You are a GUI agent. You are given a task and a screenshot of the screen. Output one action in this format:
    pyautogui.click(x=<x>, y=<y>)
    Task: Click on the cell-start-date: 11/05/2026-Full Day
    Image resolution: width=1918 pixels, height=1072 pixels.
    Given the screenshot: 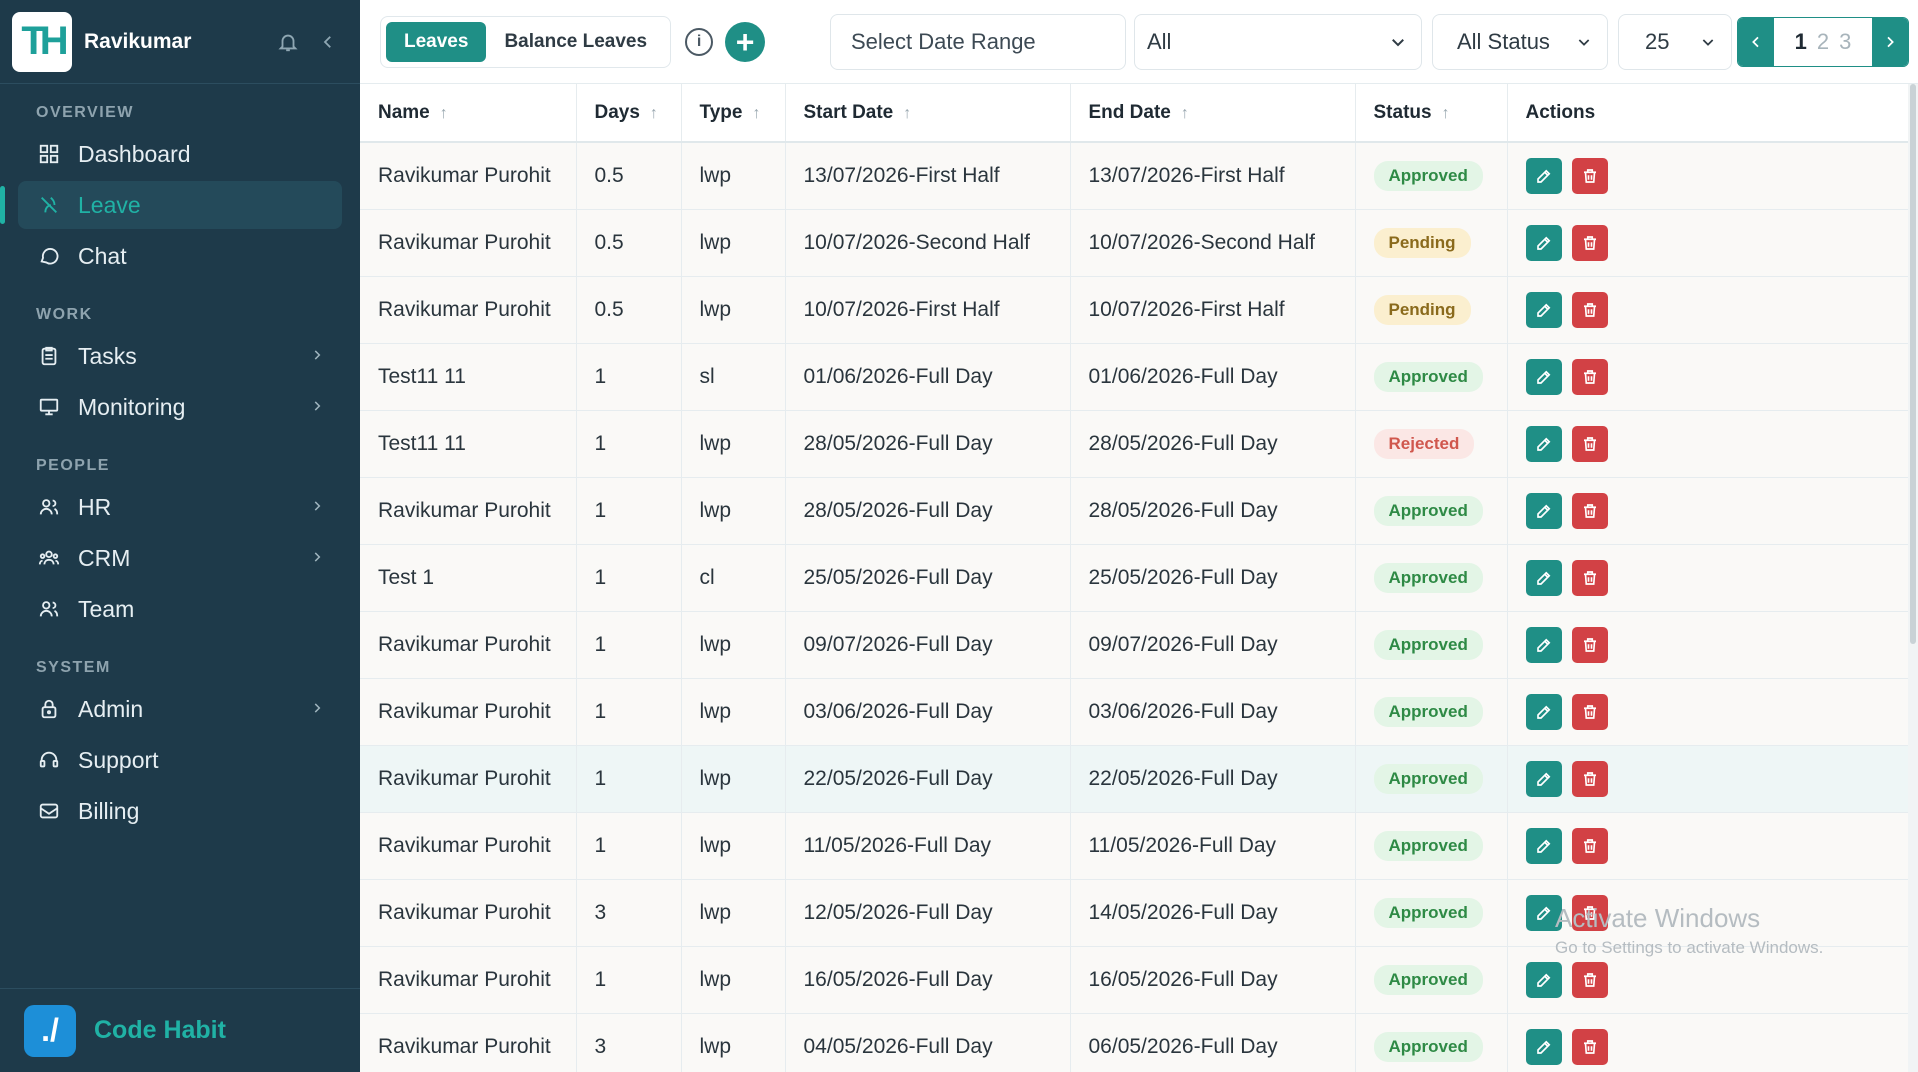 What is the action you would take?
    pyautogui.click(x=928, y=846)
    